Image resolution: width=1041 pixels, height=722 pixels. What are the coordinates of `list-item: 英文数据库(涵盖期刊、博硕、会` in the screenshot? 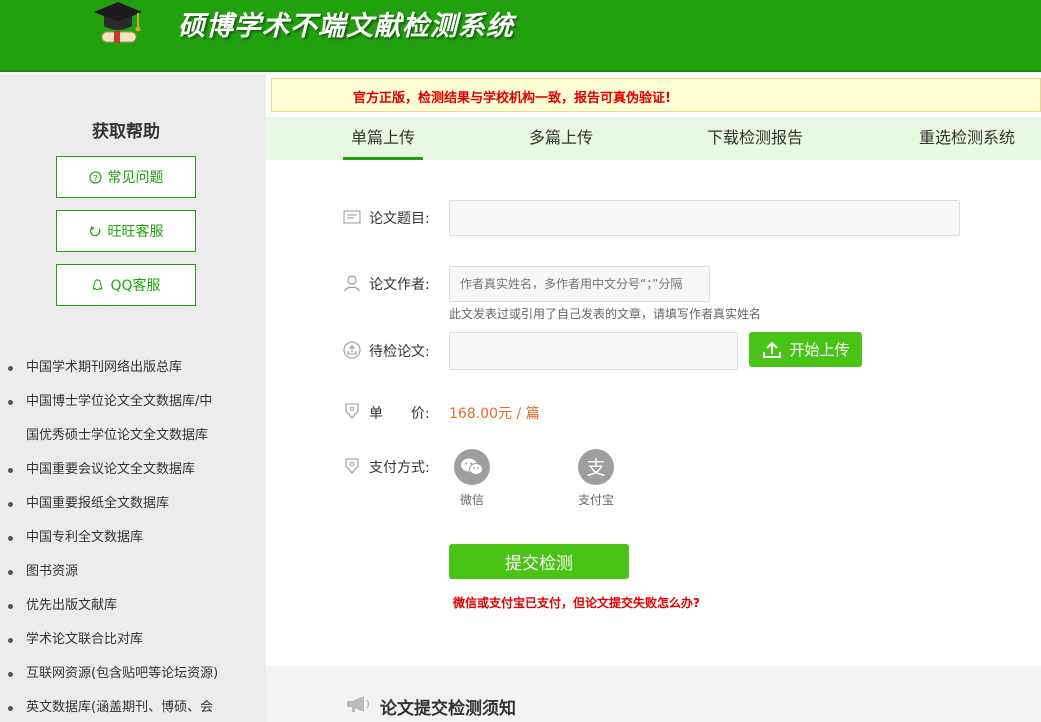 It's located at (128, 706).